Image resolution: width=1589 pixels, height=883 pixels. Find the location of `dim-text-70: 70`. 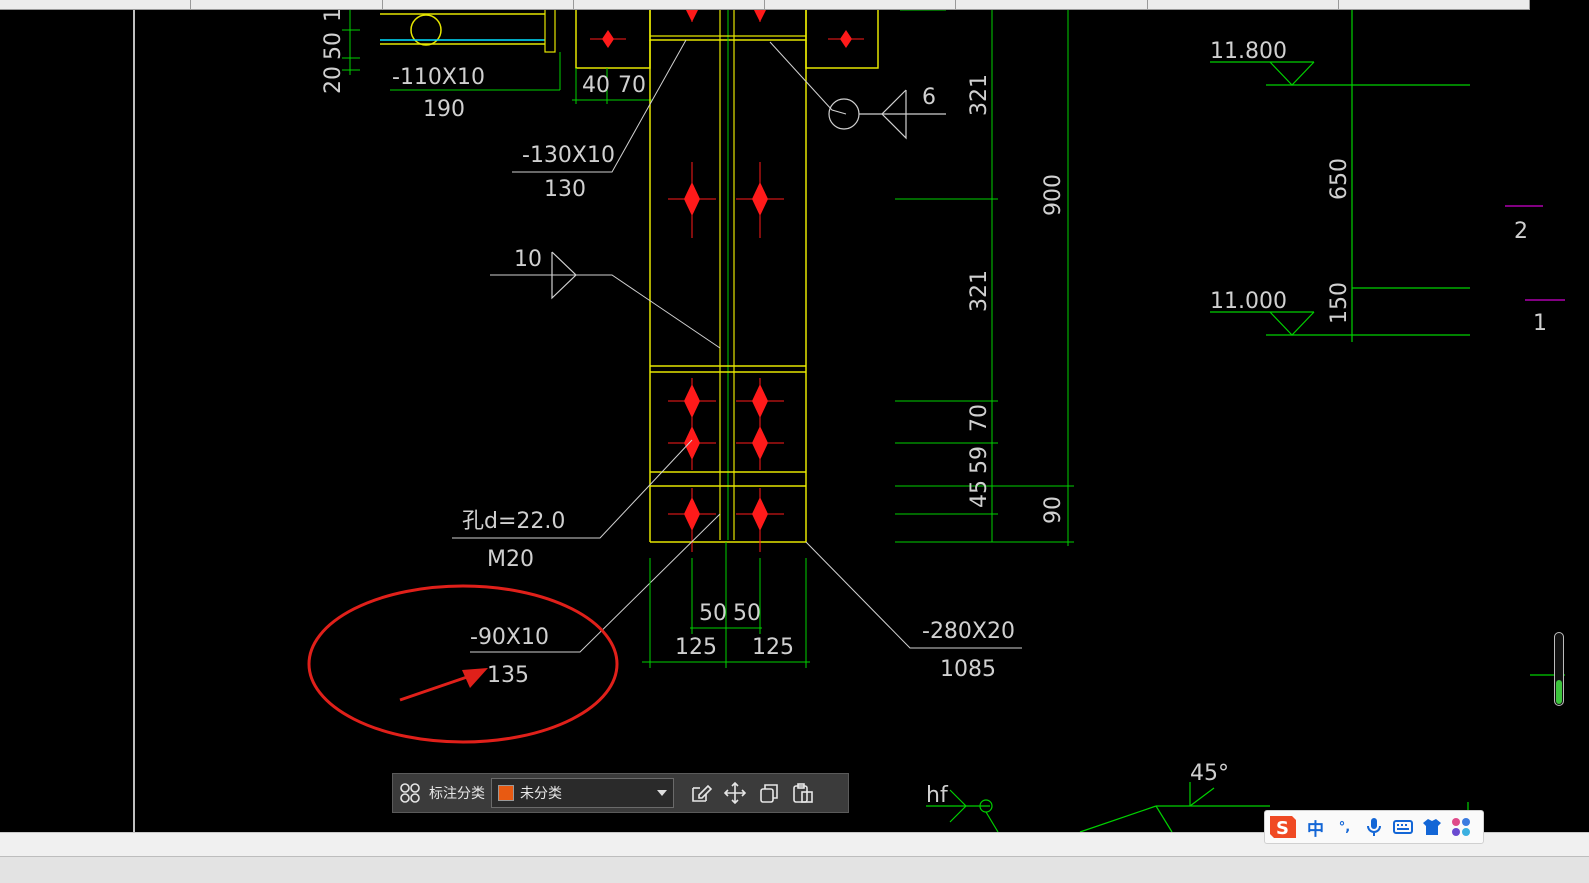

dim-text-70: 70 is located at coordinates (632, 85).